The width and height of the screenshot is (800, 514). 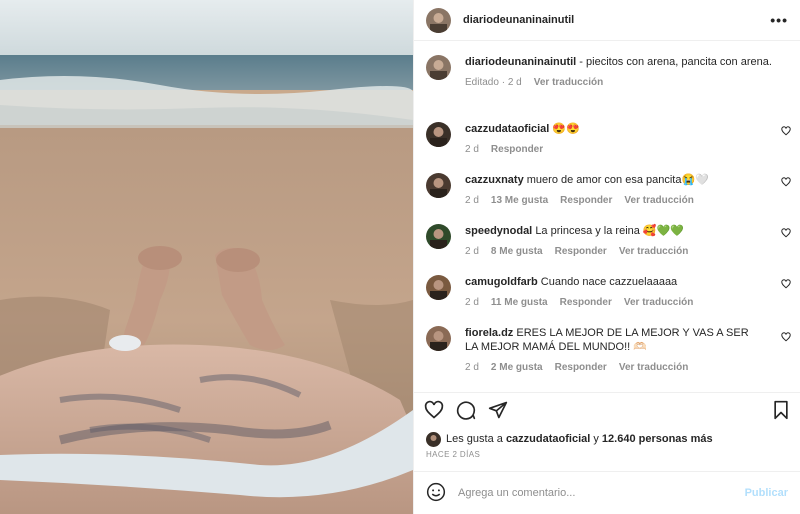 I want to click on comment-text: camugoldfarb Cuando nace cazzuelaaaaa, so click(x=614, y=282).